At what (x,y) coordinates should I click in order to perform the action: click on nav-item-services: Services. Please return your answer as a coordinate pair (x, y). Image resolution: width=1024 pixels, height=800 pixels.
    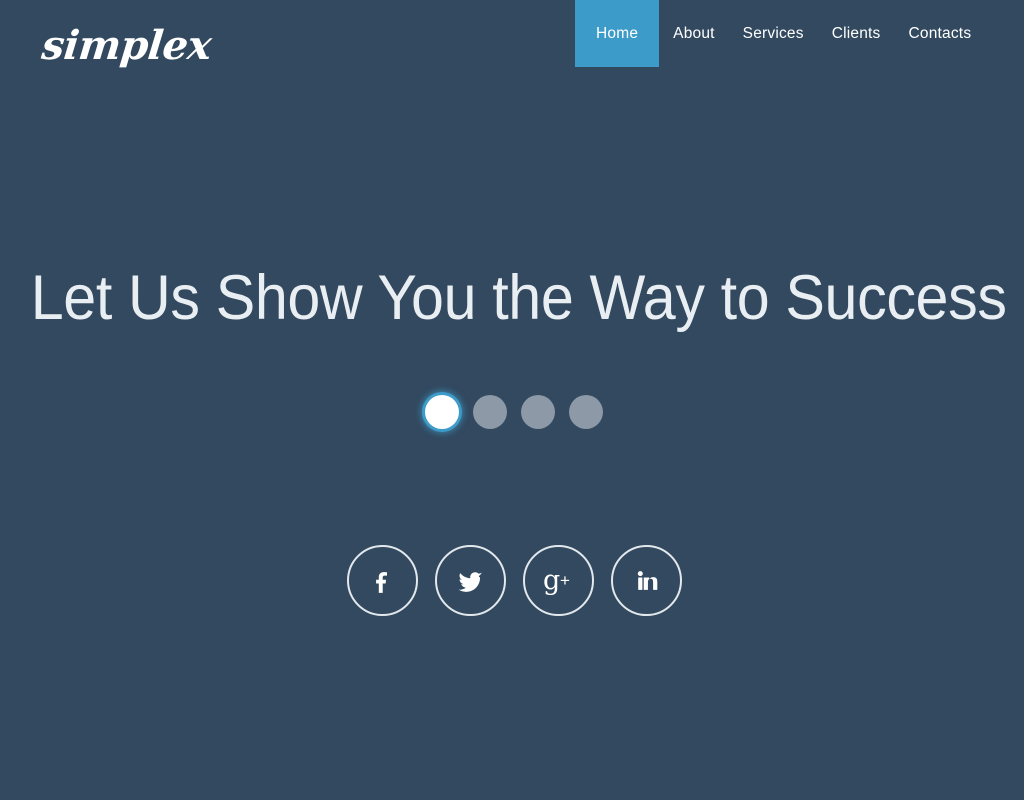
    Looking at the image, I should click on (773, 33).